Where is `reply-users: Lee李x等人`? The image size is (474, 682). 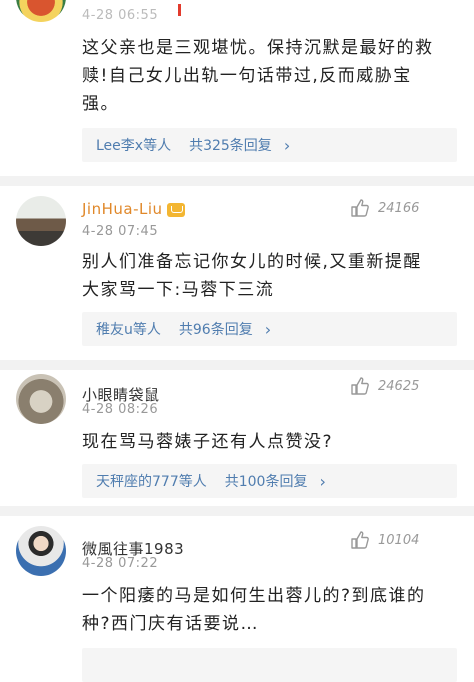
reply-users: Lee李x等人 is located at coordinates (133, 145).